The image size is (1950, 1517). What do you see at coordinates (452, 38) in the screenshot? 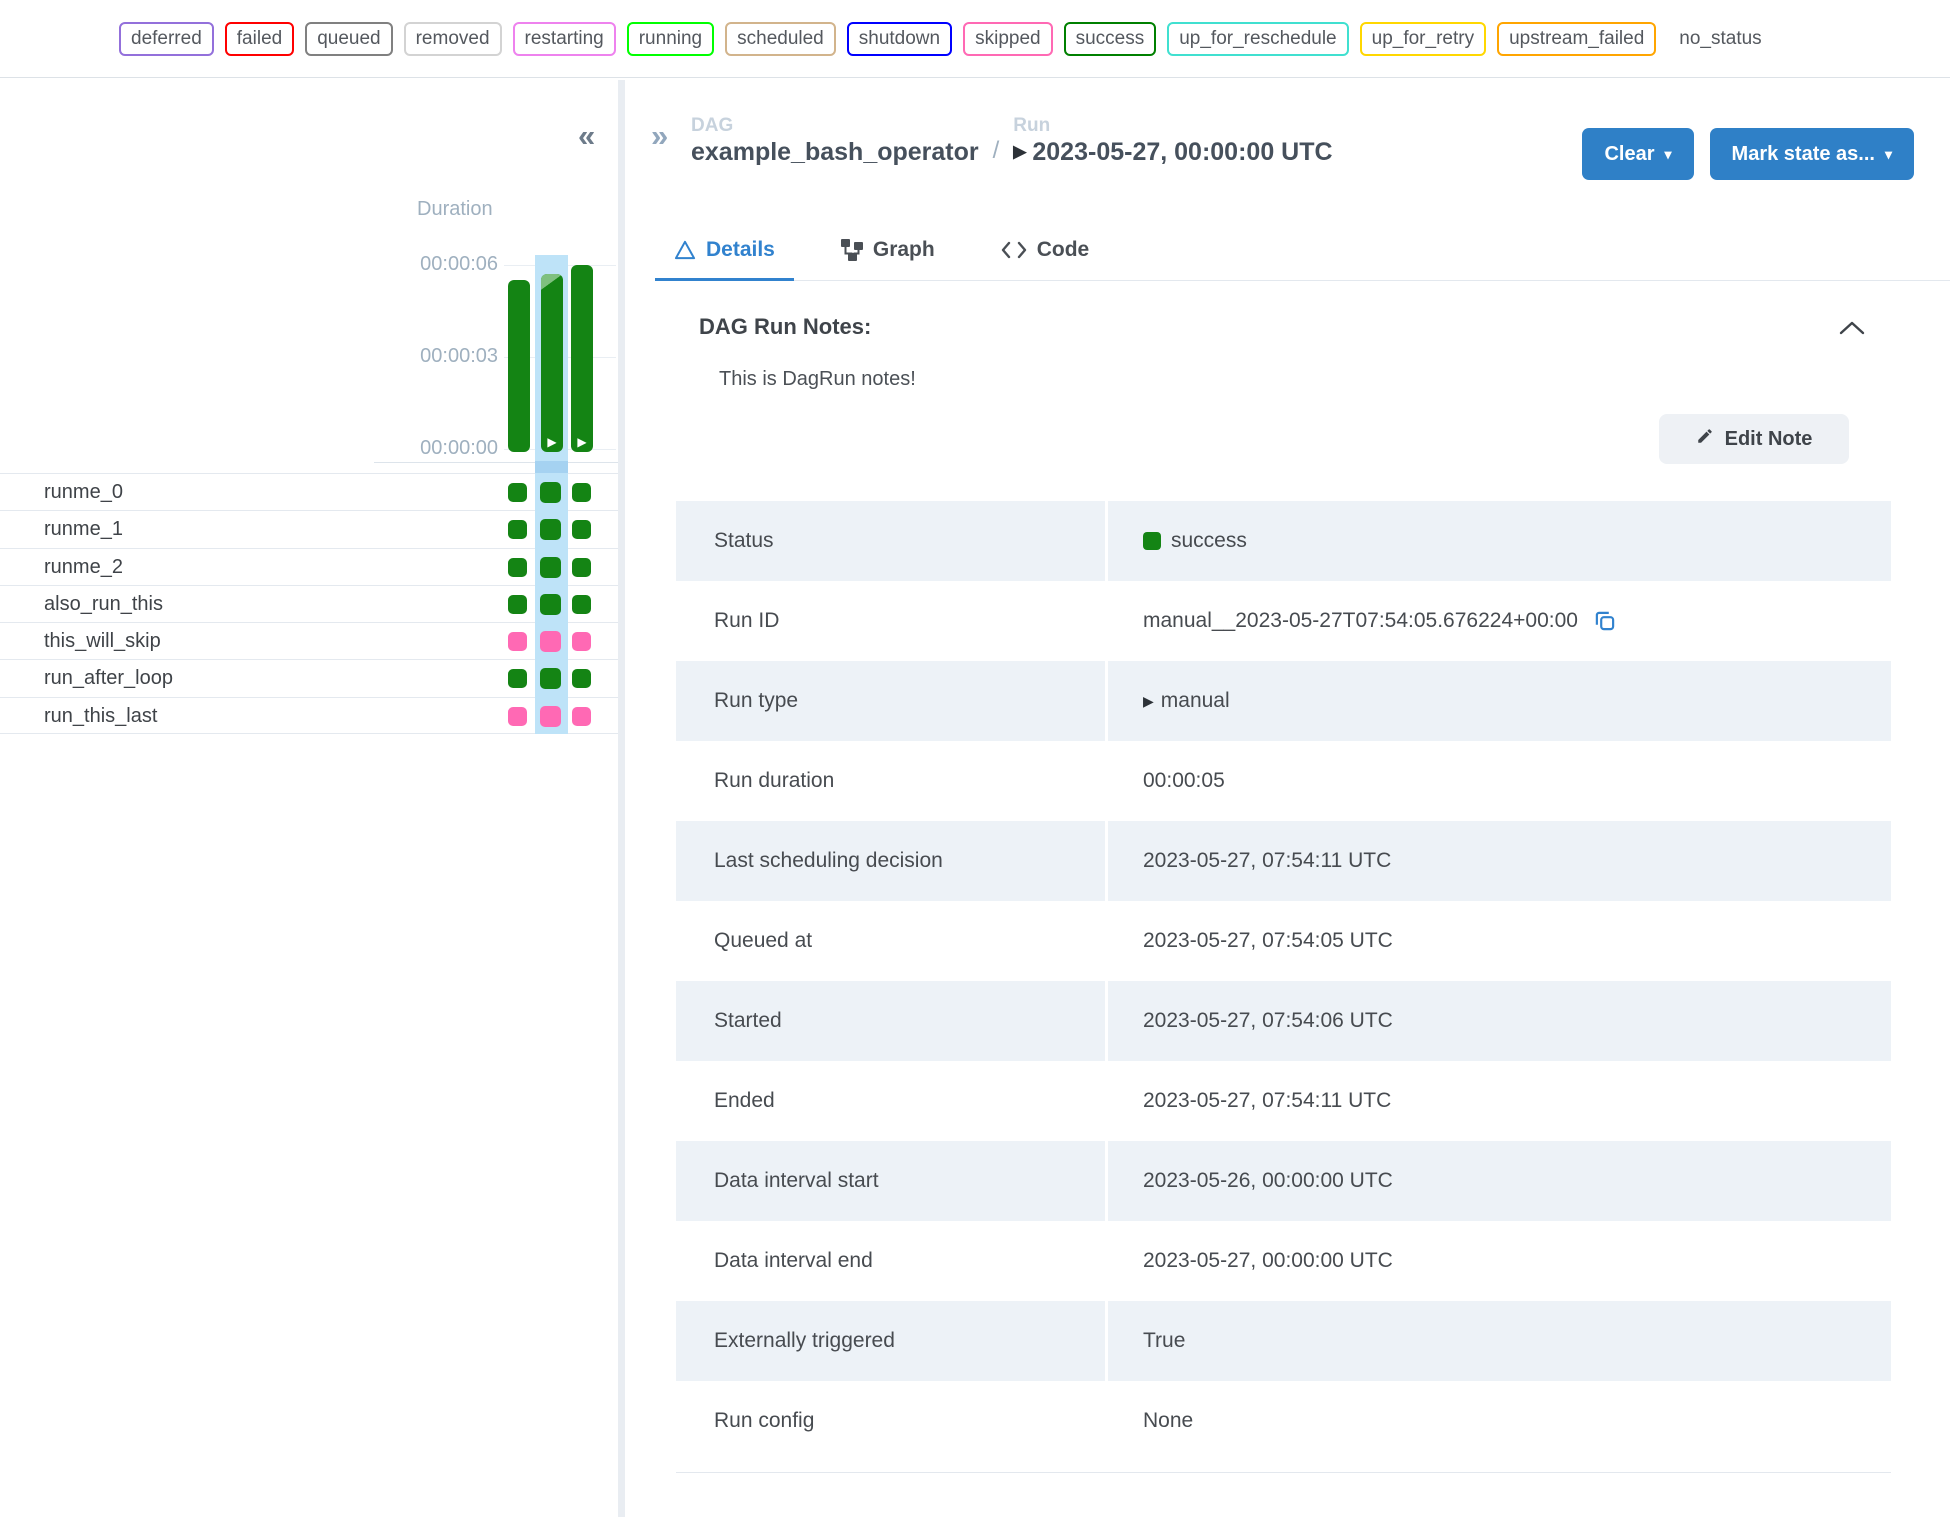
I see `legend-badge-removed: removed` at bounding box center [452, 38].